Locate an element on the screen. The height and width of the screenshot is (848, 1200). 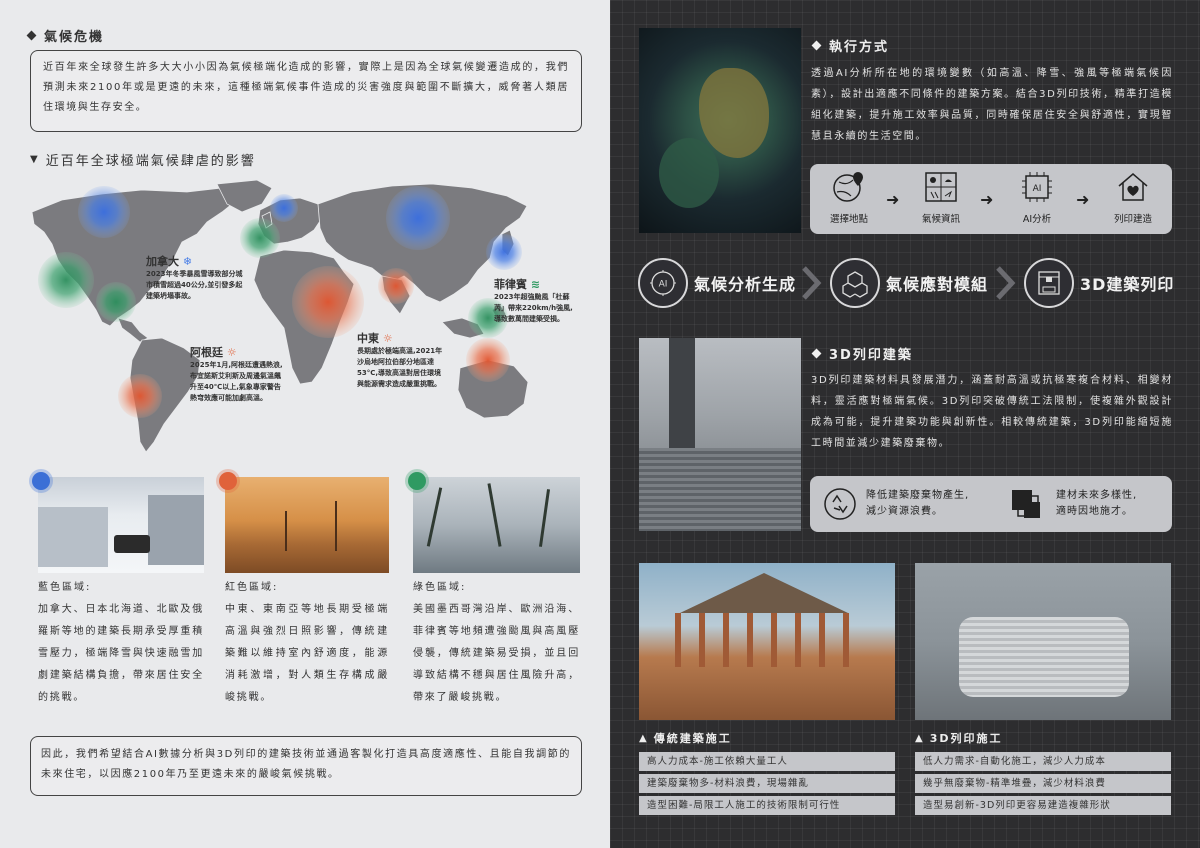
hotspot-russia is located at coordinates (418, 218).